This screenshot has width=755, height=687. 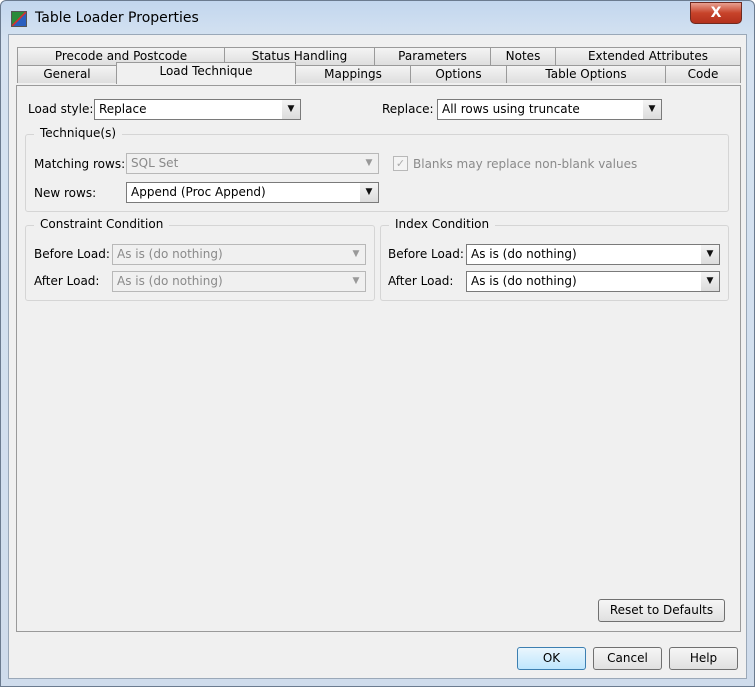 I want to click on constraint-before-label: Before Load:, so click(x=72, y=254).